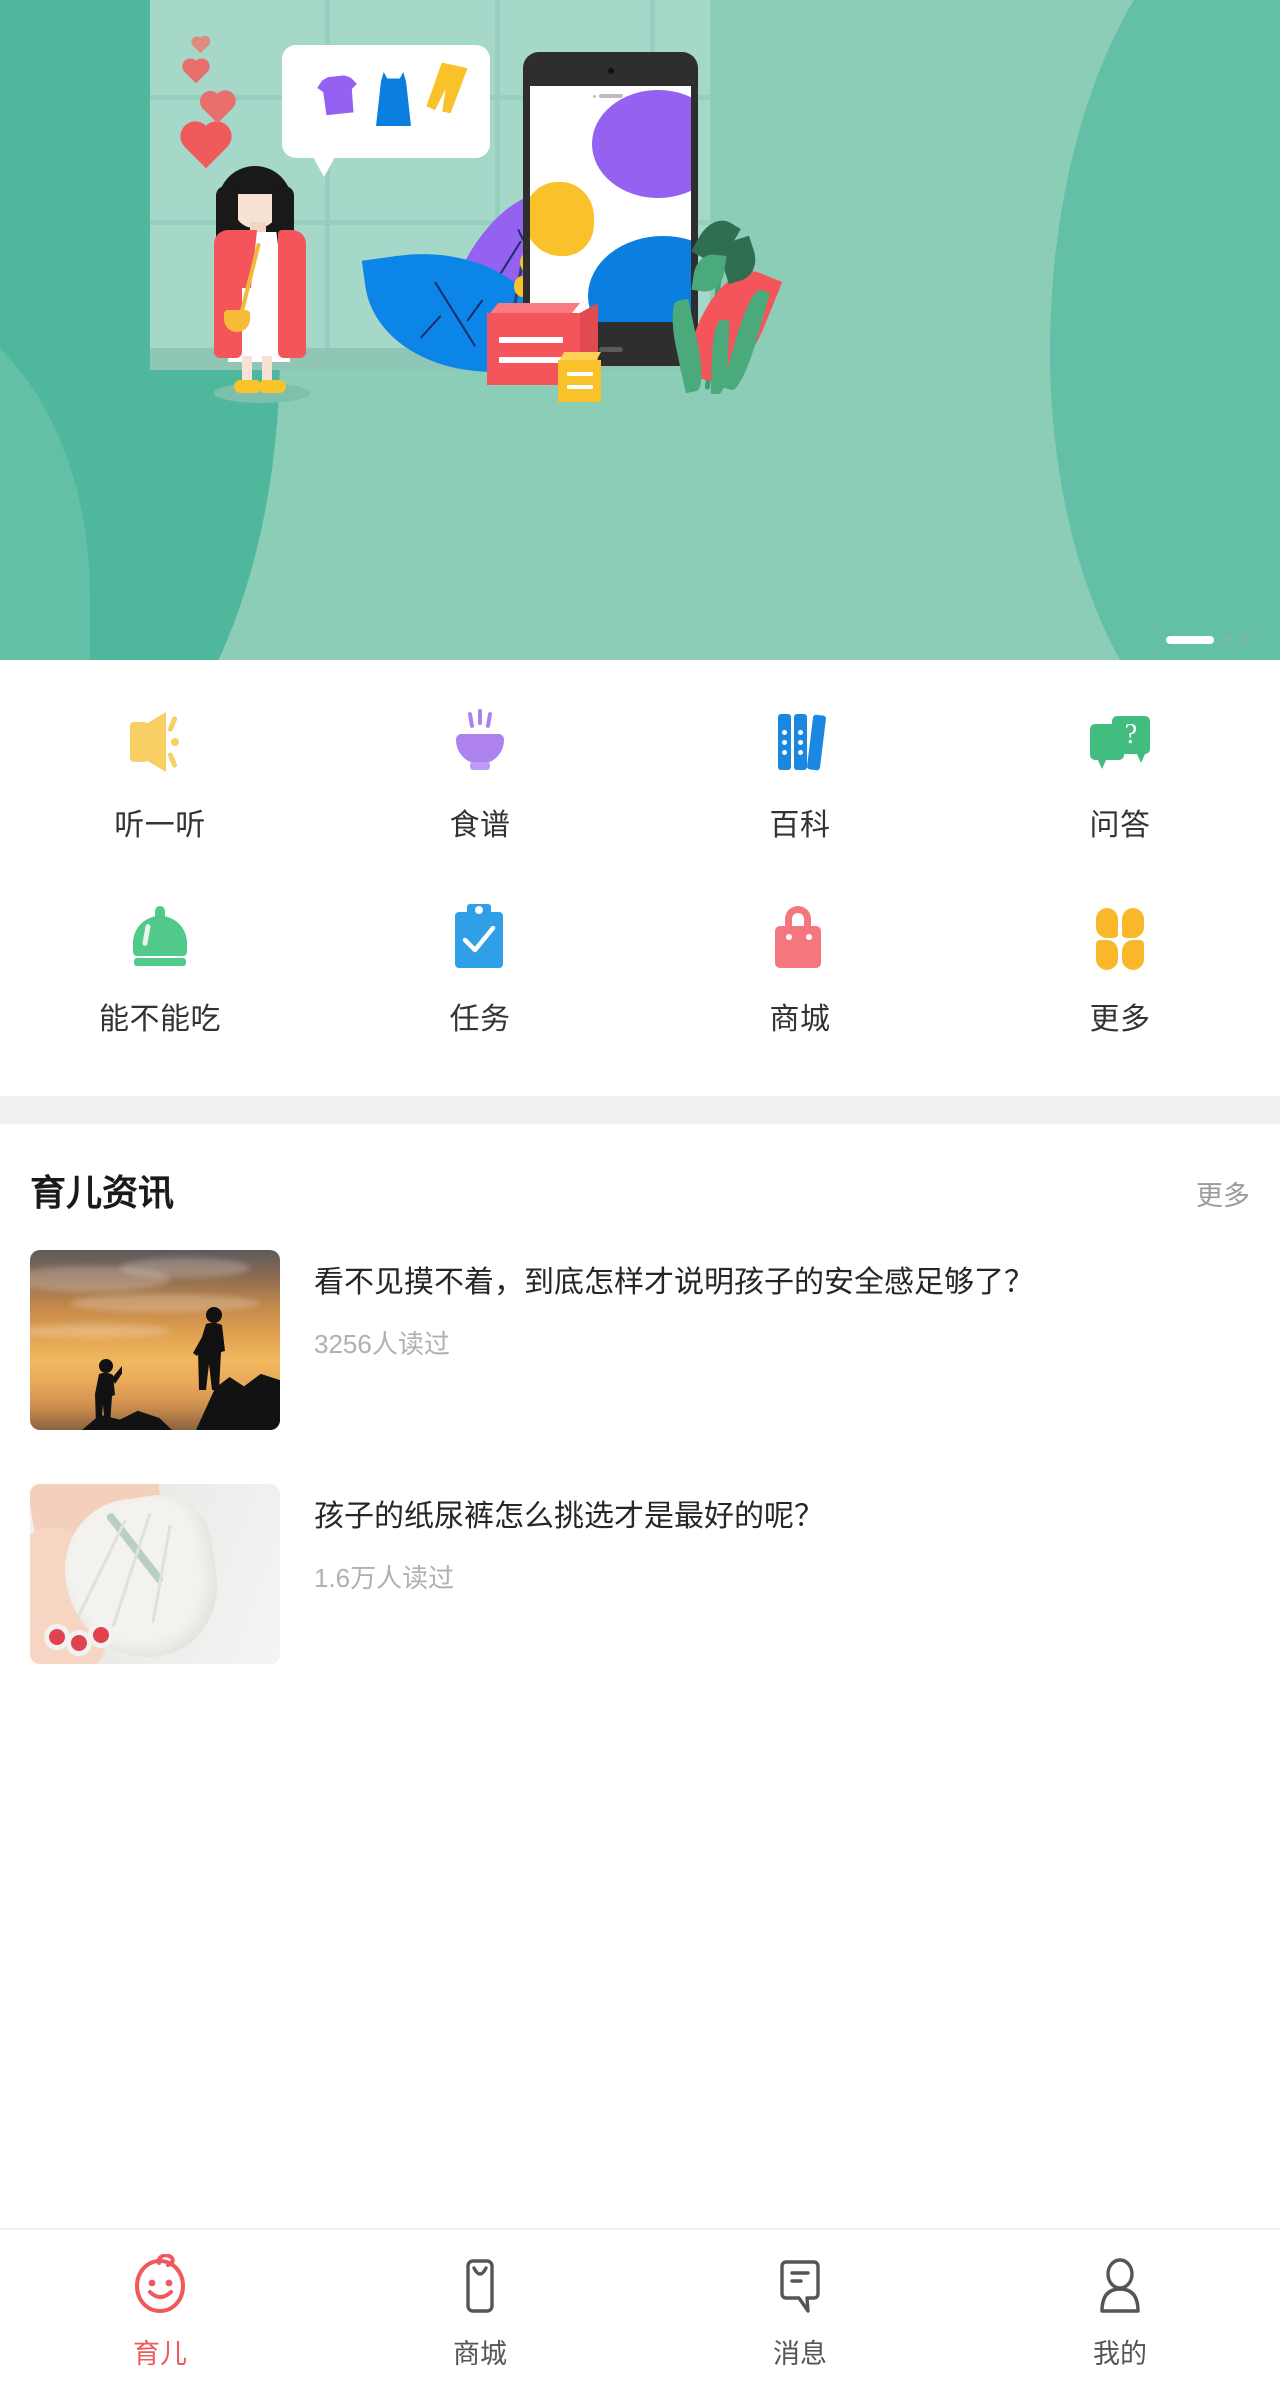 The image size is (1280, 2394). Describe the element at coordinates (782, 1340) in the screenshot. I see `article-text-block: 看不见摸不着，到底怎样才说明孩子的安全感足够了？ 3256人读过` at that location.